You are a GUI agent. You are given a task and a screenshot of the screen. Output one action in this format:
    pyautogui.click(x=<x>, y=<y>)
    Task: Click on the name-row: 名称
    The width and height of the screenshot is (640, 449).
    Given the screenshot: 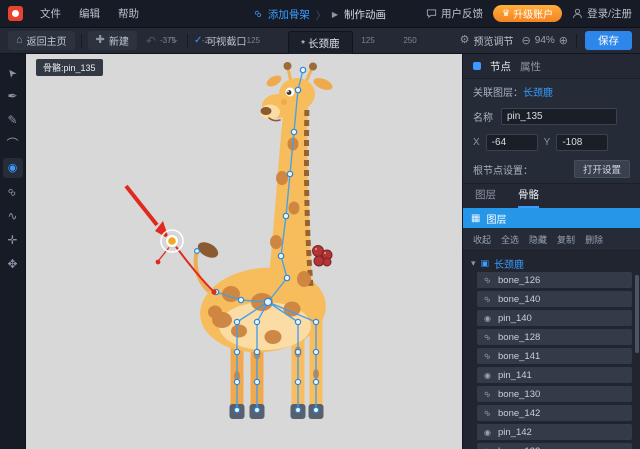 What is the action you would take?
    pyautogui.click(x=551, y=116)
    